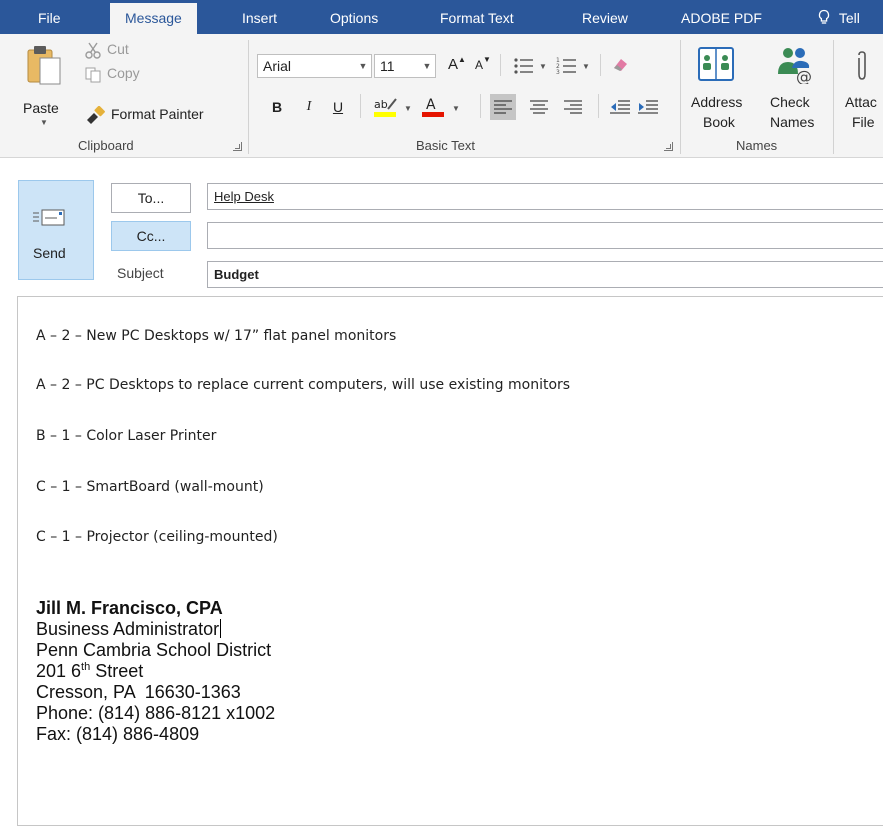 Image resolution: width=883 pixels, height=826 pixels. I want to click on cc-field, so click(545, 235).